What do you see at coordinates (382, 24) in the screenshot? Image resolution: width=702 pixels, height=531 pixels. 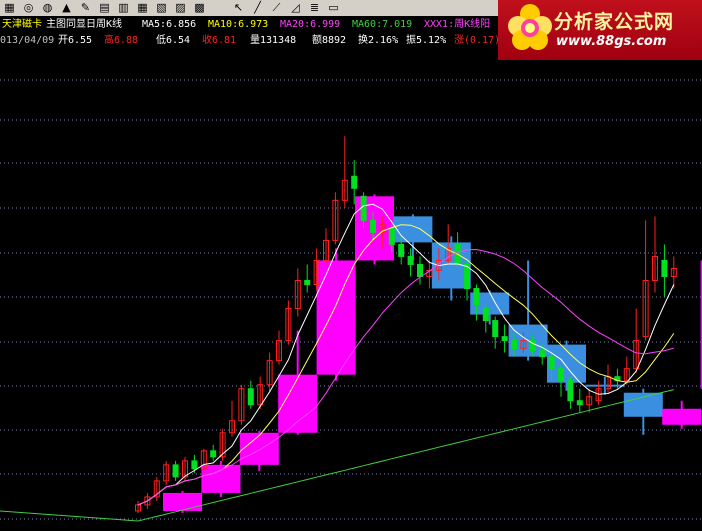 I see `ma60-value: MA60:7.019` at bounding box center [382, 24].